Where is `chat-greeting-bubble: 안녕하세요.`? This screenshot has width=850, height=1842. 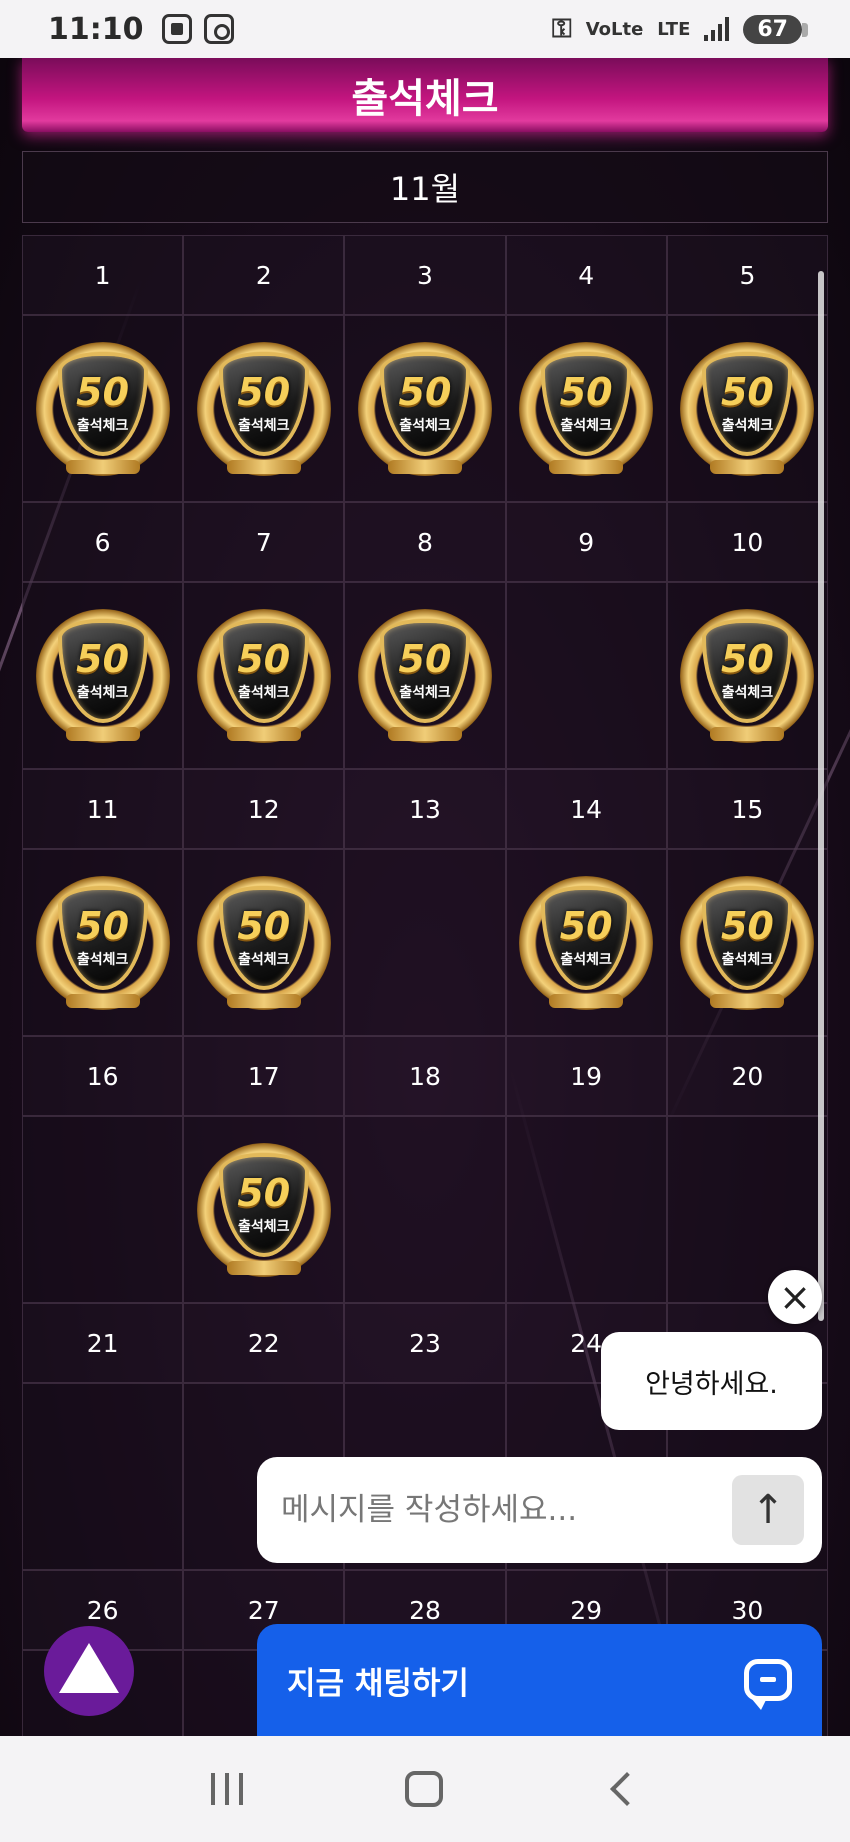 chat-greeting-bubble: 안녕하세요. is located at coordinates (711, 1381).